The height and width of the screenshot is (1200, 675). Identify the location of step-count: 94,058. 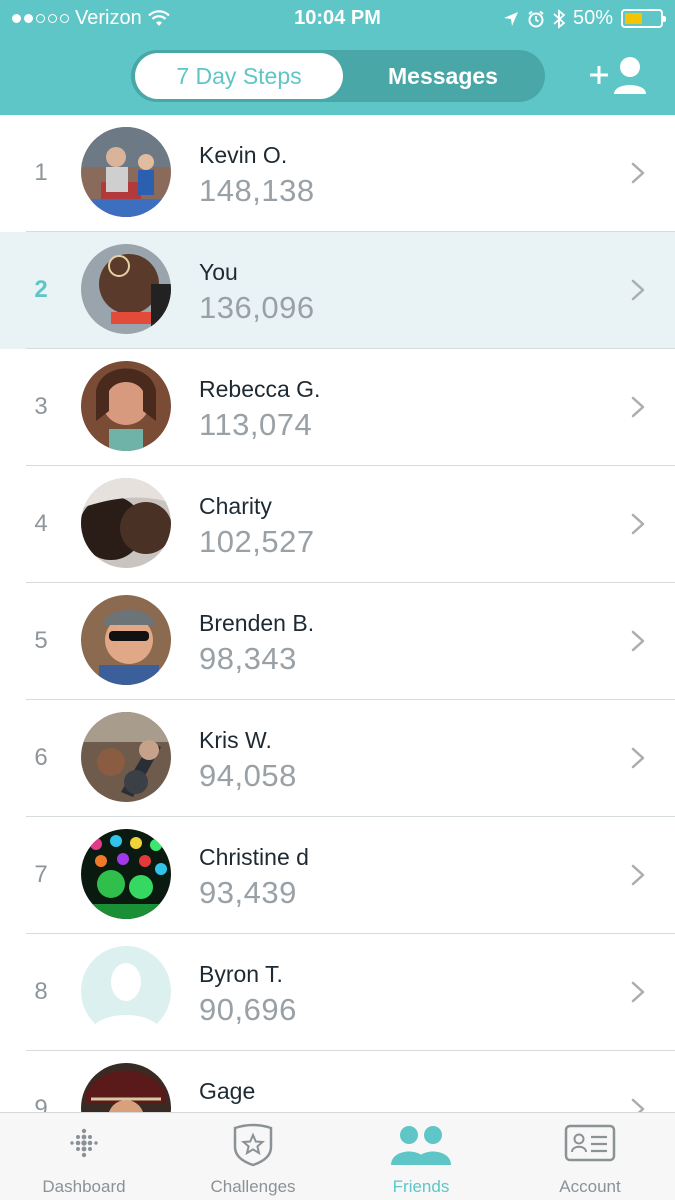
(248, 775).